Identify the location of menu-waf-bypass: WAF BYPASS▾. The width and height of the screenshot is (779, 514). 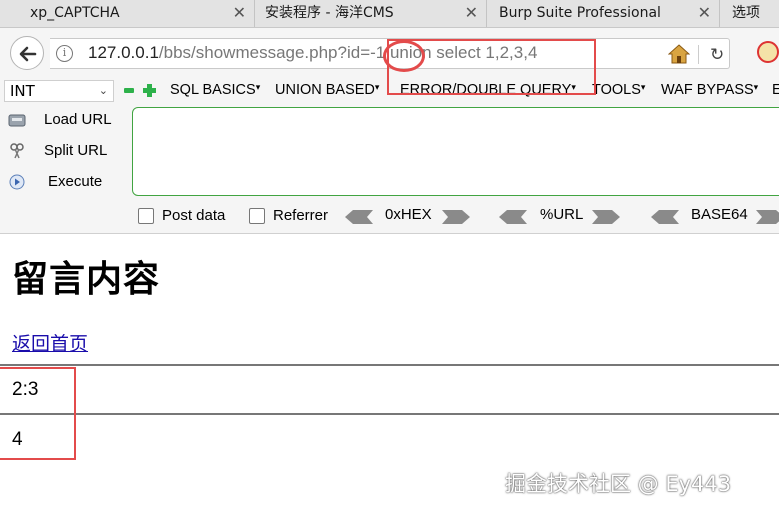
(709, 90).